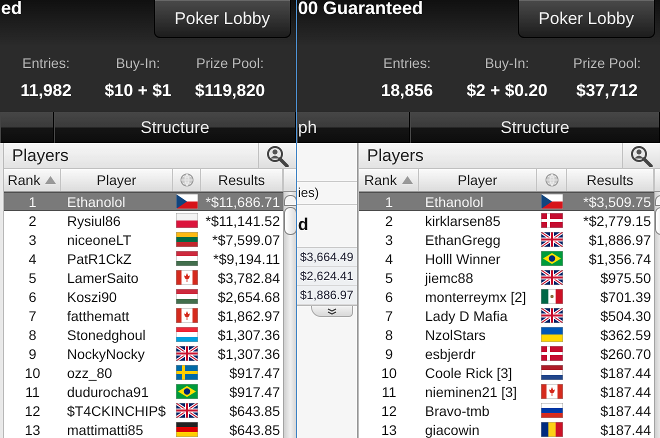  I want to click on tab: ph, so click(353, 127).